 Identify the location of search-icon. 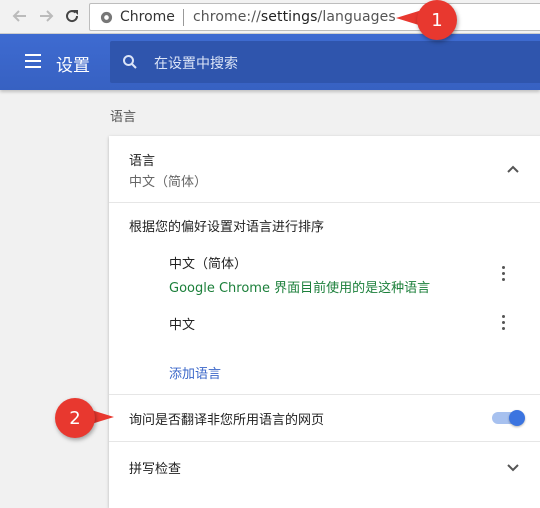
(130, 62).